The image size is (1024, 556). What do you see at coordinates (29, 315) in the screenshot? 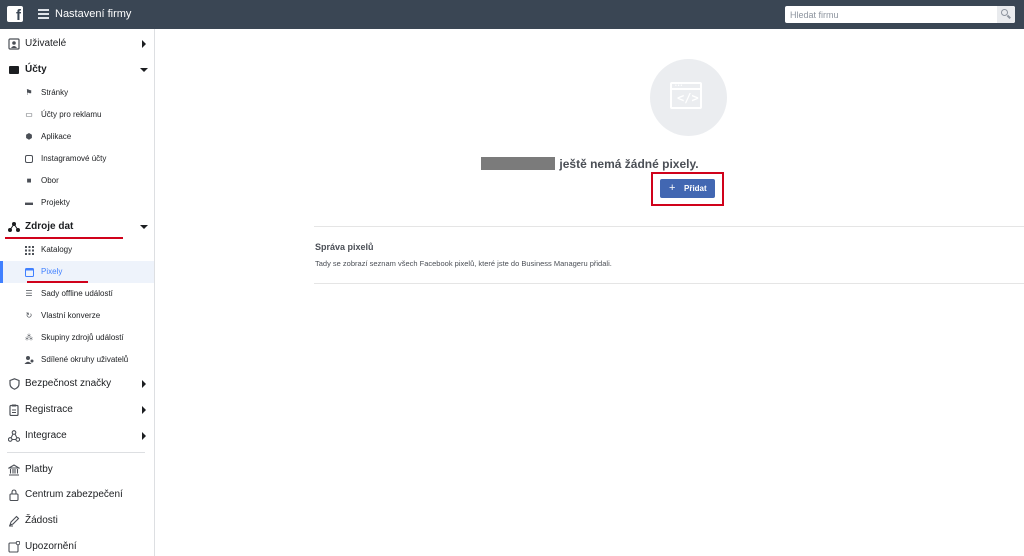
I see `refresh-icon: ↻` at bounding box center [29, 315].